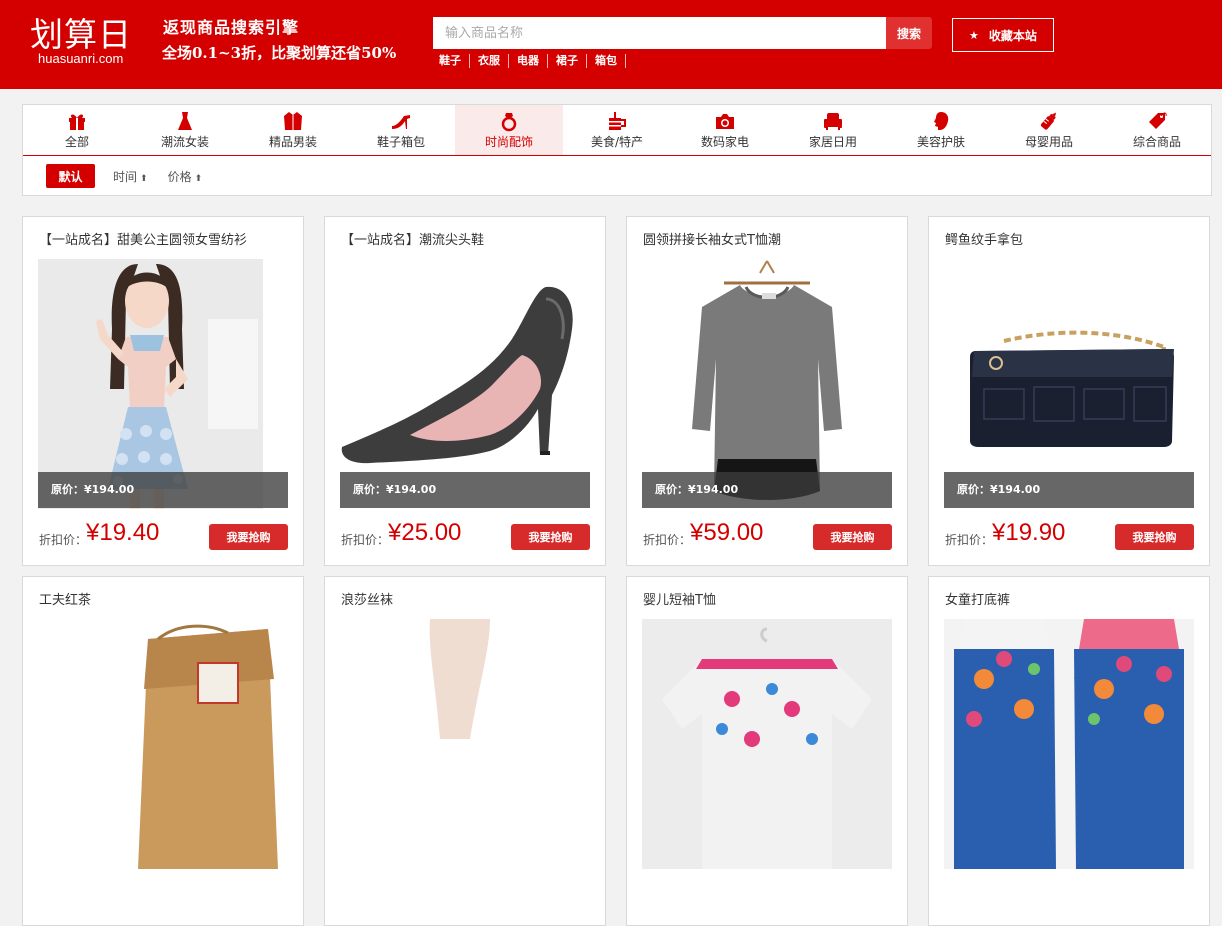 This screenshot has height=926, width=1222. Describe the element at coordinates (400, 142) in the screenshot. I see `category-label: 鞋子箱包` at that location.